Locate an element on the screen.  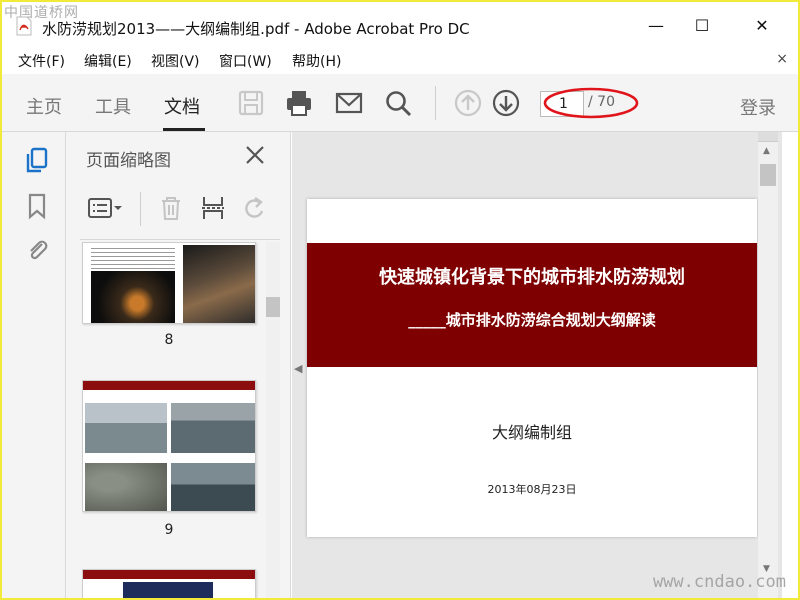
options-menu-icon is located at coordinates (105, 208).